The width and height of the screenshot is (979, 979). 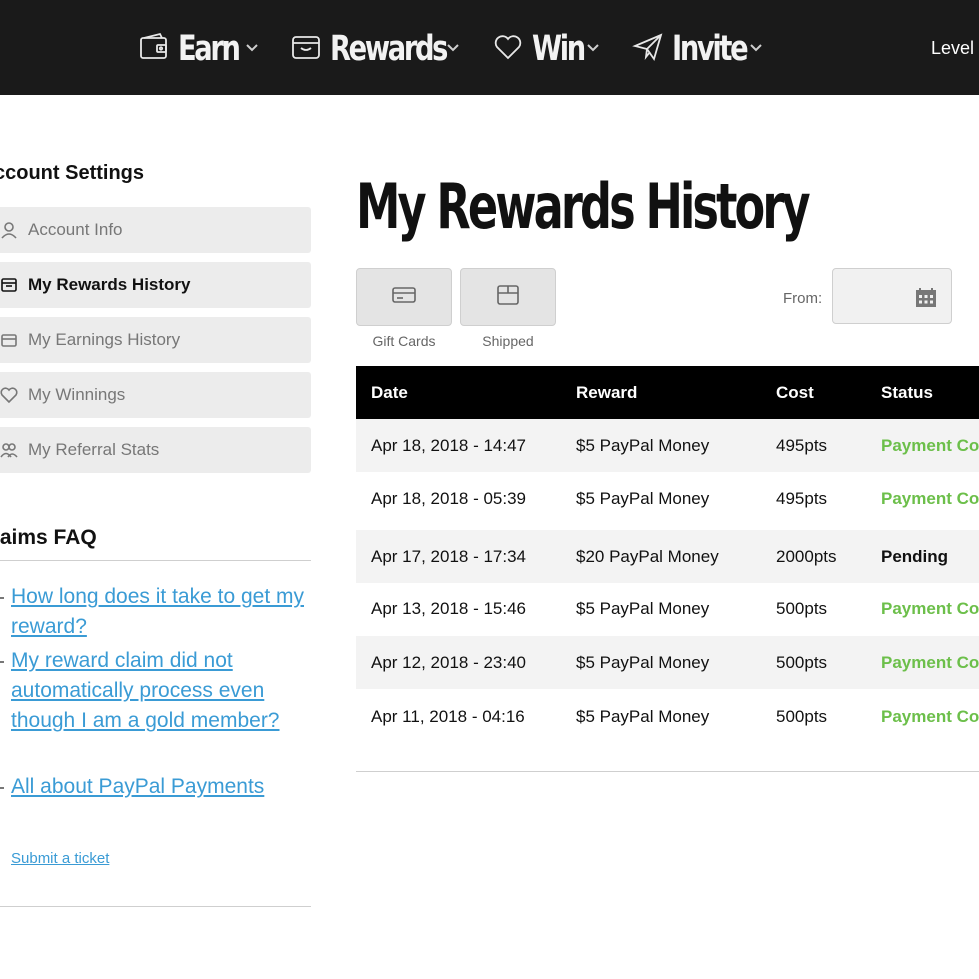 I want to click on cell-date: Apr 17, 2018 - 17:34, so click(x=449, y=556).